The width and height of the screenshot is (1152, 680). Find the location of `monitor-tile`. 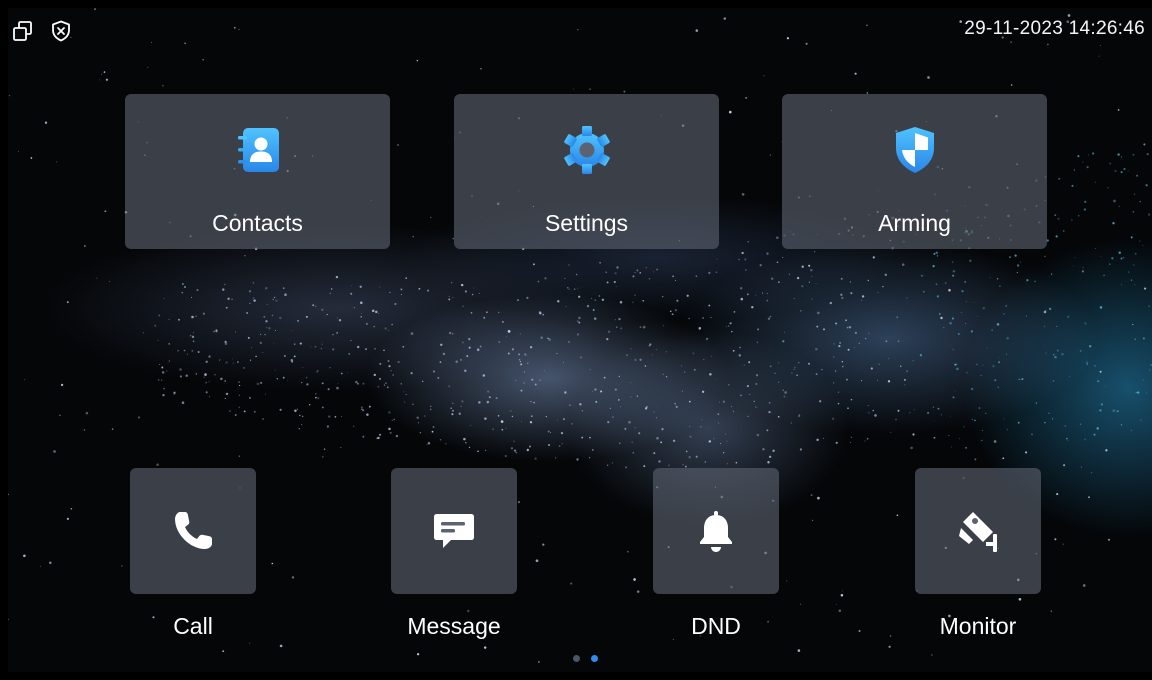

monitor-tile is located at coordinates (978, 531).